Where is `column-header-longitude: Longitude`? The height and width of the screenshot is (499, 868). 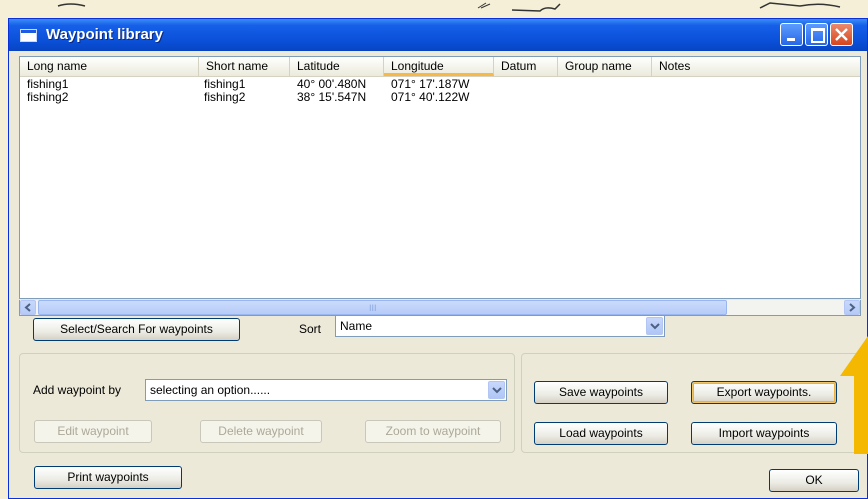
column-header-longitude: Longitude is located at coordinates (439, 66).